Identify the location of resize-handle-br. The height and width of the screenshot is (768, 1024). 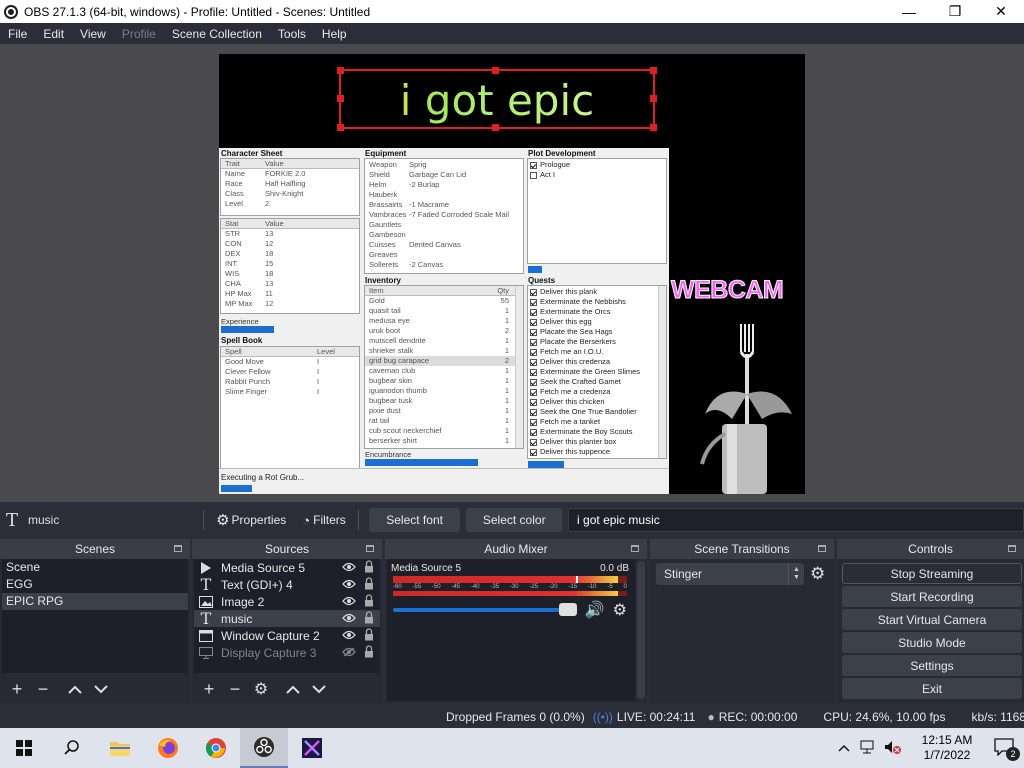
(653, 127).